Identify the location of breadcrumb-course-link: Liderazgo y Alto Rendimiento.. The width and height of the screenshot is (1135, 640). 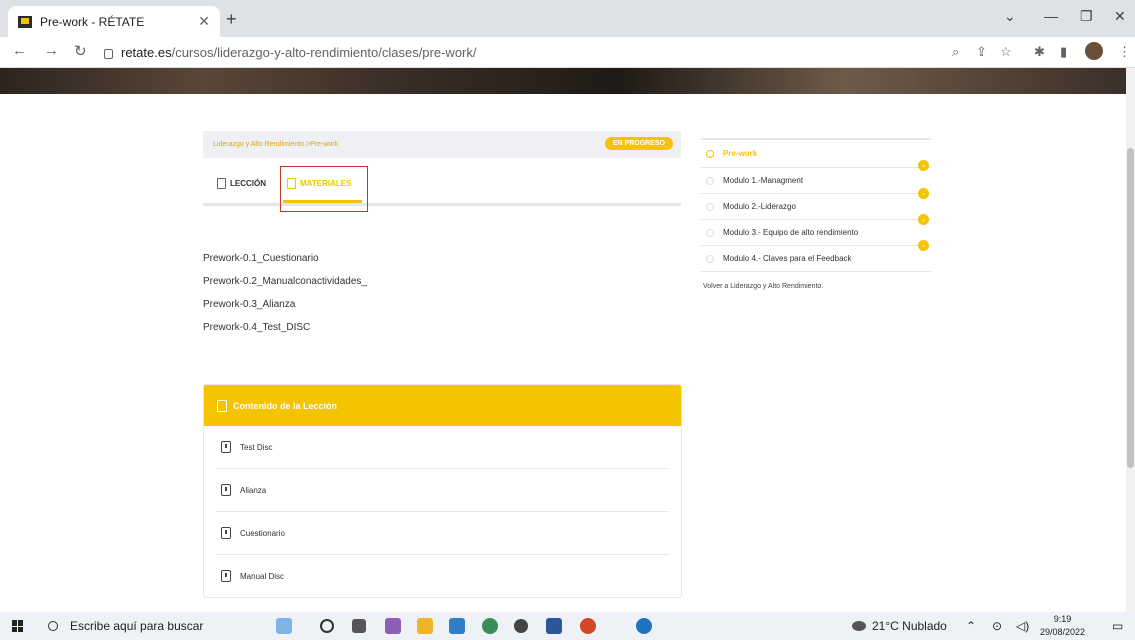
(259, 144).